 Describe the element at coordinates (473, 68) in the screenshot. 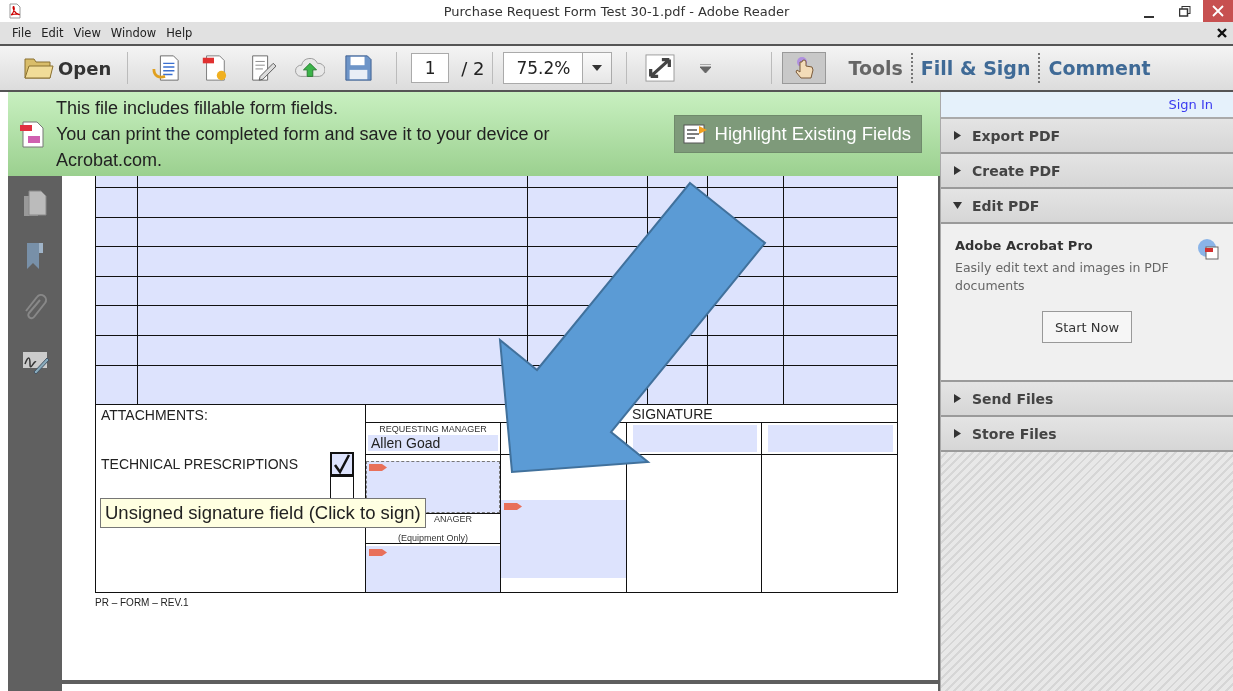

I see `page-total: / 2` at that location.